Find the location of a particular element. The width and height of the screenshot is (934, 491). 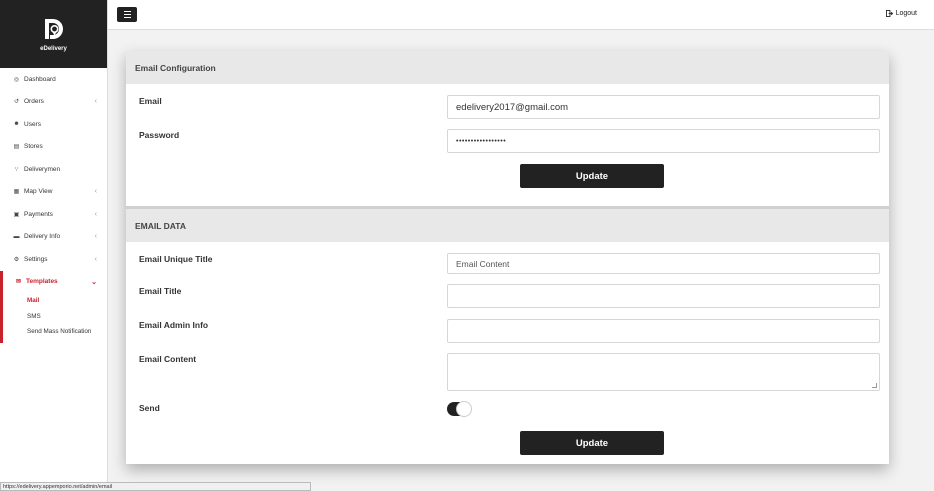

sidebar-item-delivery-info: ▬ Delivery Info ‹ is located at coordinates (53, 237).